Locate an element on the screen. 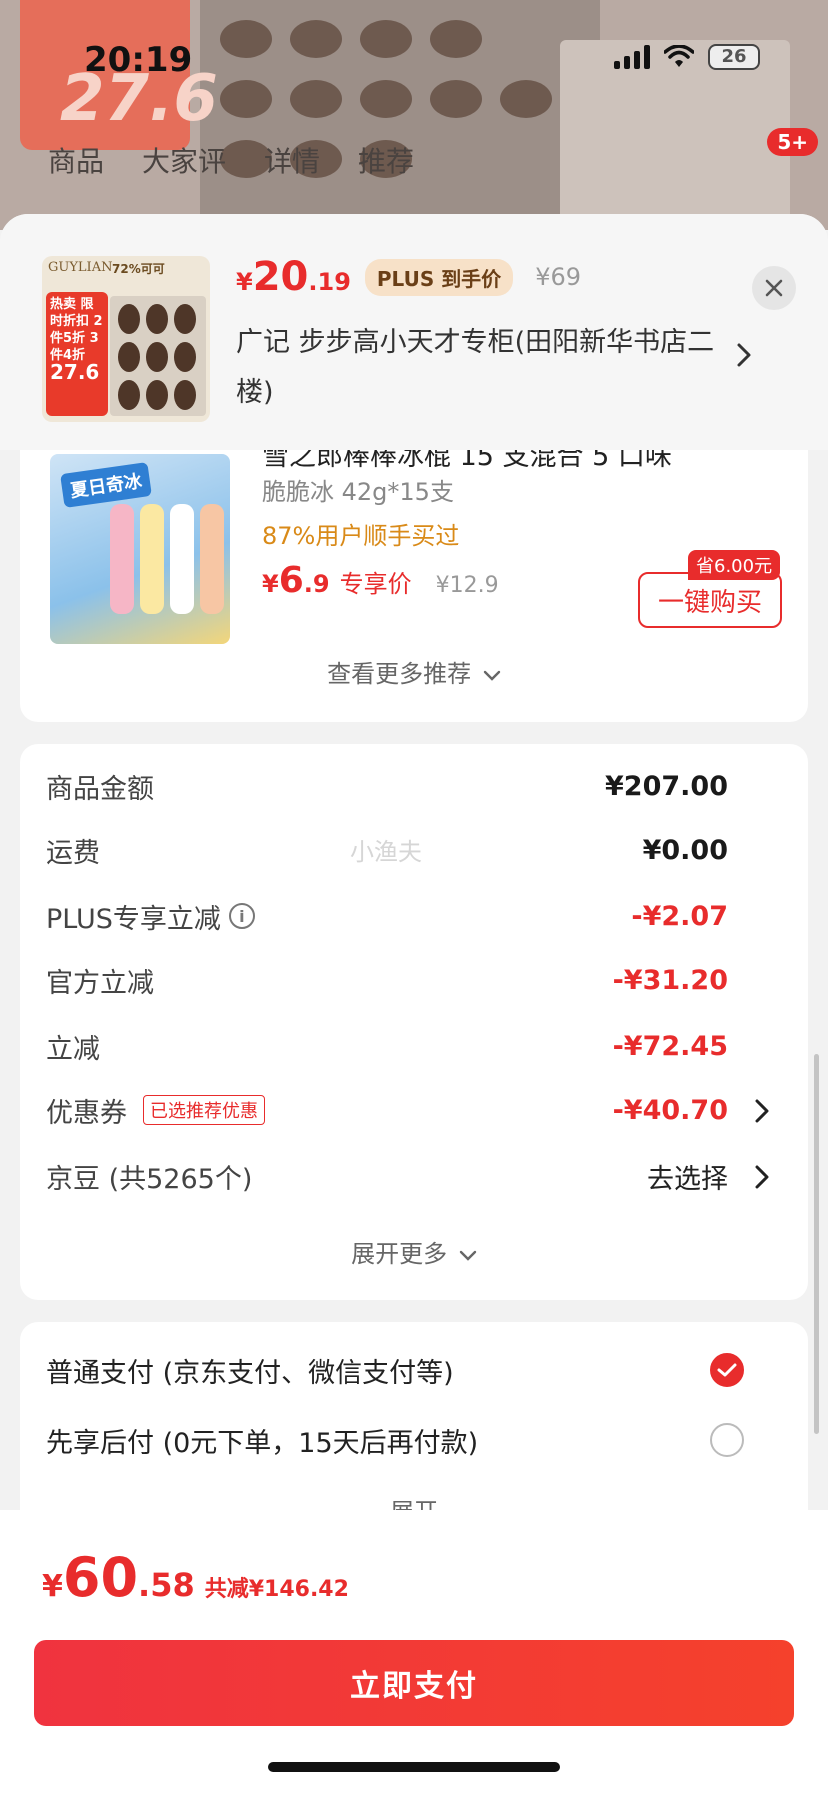 Image resolution: width=828 pixels, height=1796 pixels. background-tab: 大家评 is located at coordinates (184, 161).